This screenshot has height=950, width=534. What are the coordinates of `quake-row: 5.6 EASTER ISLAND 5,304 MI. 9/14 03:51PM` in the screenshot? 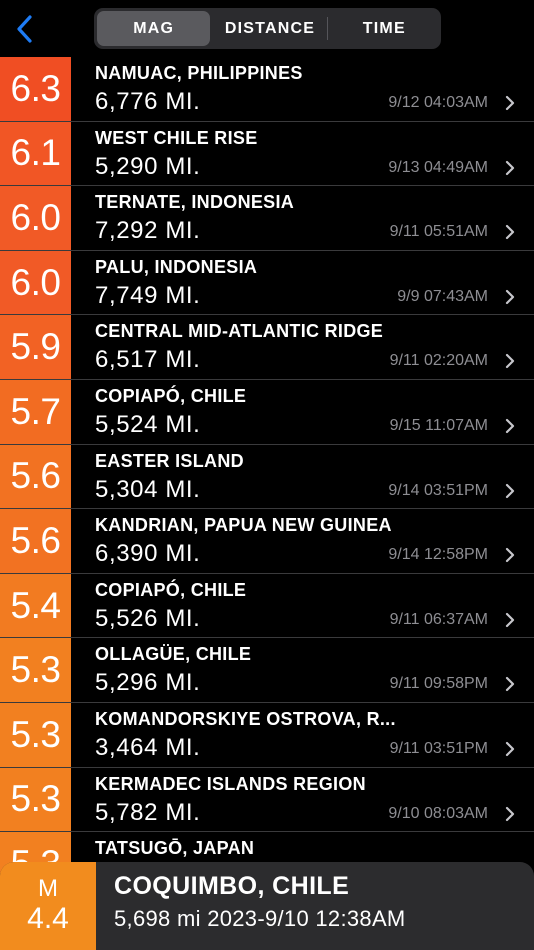 It's located at (267, 477).